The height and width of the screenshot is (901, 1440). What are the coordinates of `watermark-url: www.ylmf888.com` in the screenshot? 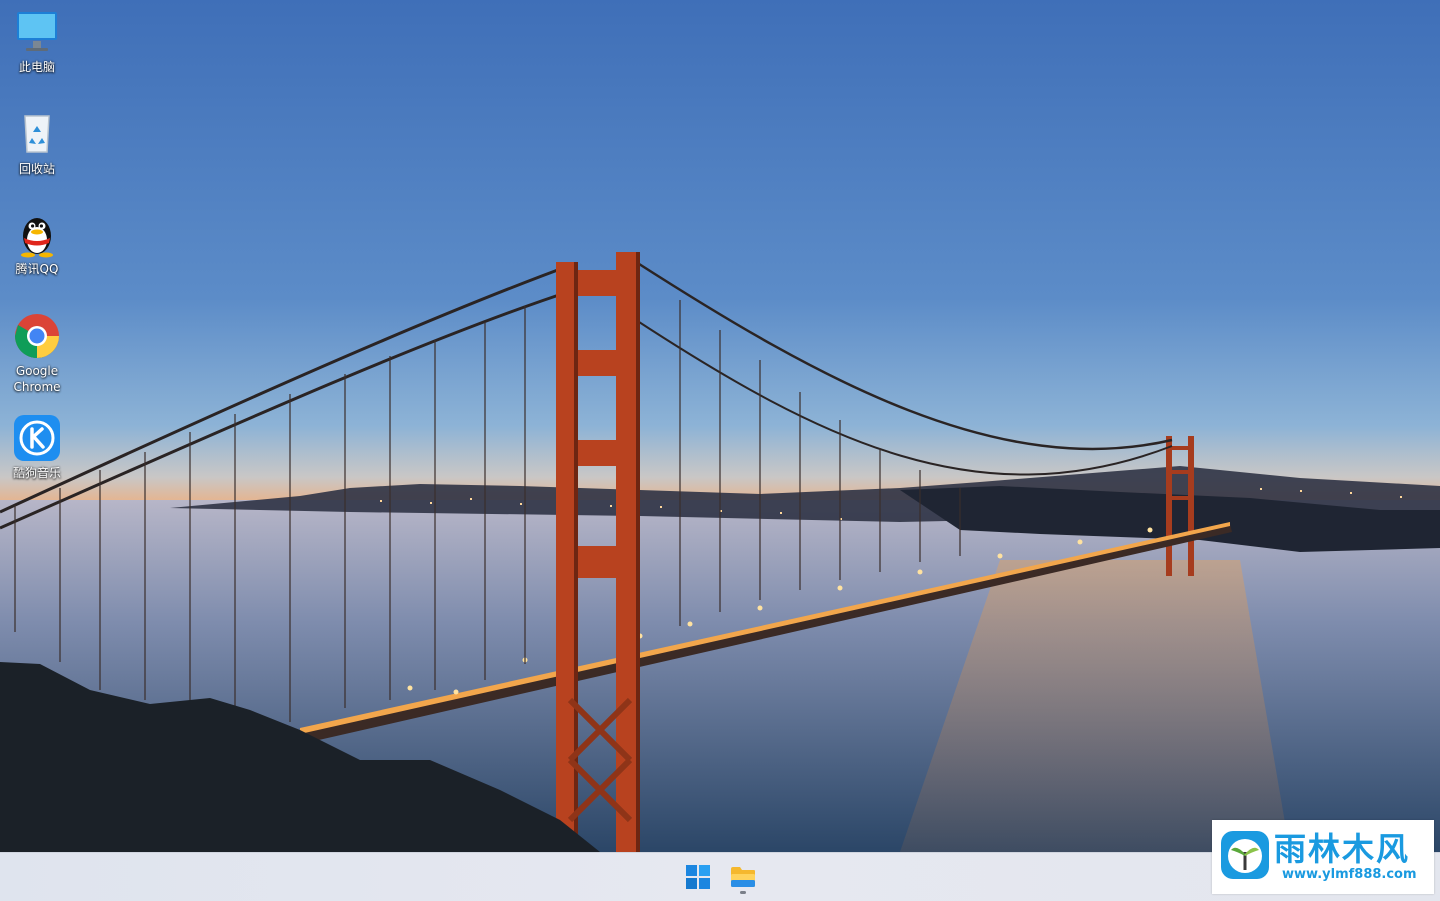 It's located at (1349, 874).